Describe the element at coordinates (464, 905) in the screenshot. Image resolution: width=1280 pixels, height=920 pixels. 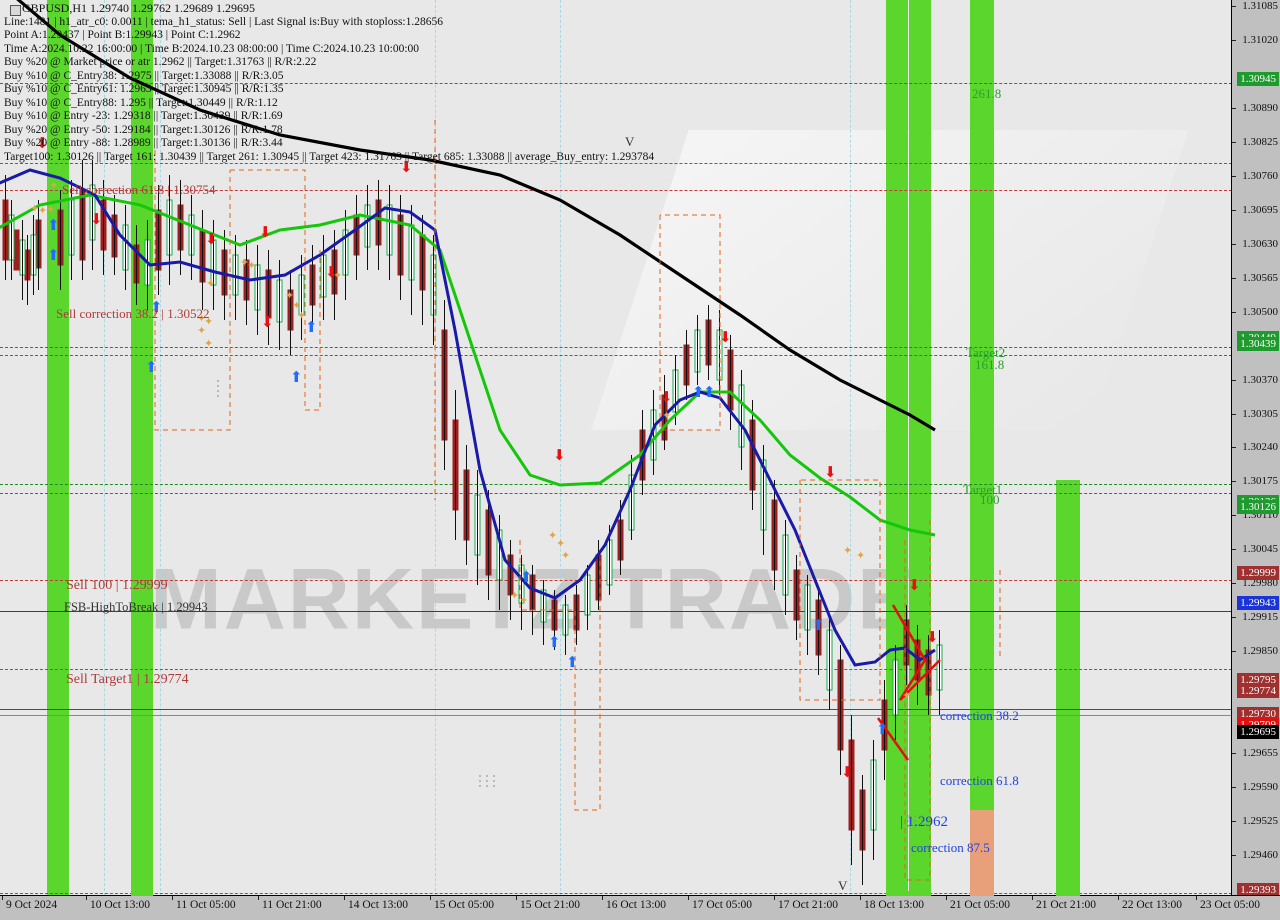
I see `time-tick-label: 15 Oct 05:00` at that location.